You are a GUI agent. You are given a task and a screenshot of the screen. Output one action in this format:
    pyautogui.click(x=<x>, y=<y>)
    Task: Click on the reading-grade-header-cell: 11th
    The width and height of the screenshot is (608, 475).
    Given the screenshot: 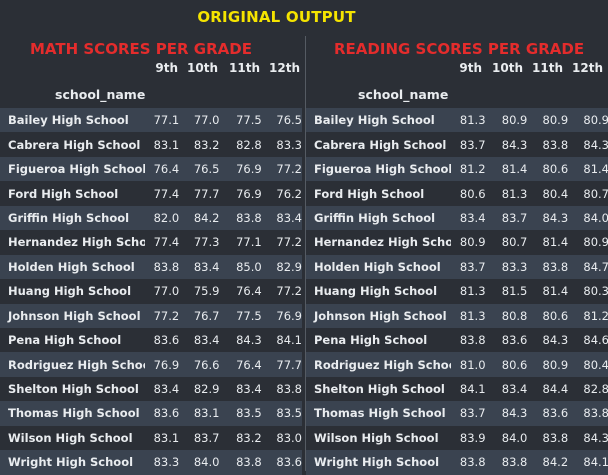 What is the action you would take?
    pyautogui.click(x=547, y=68)
    